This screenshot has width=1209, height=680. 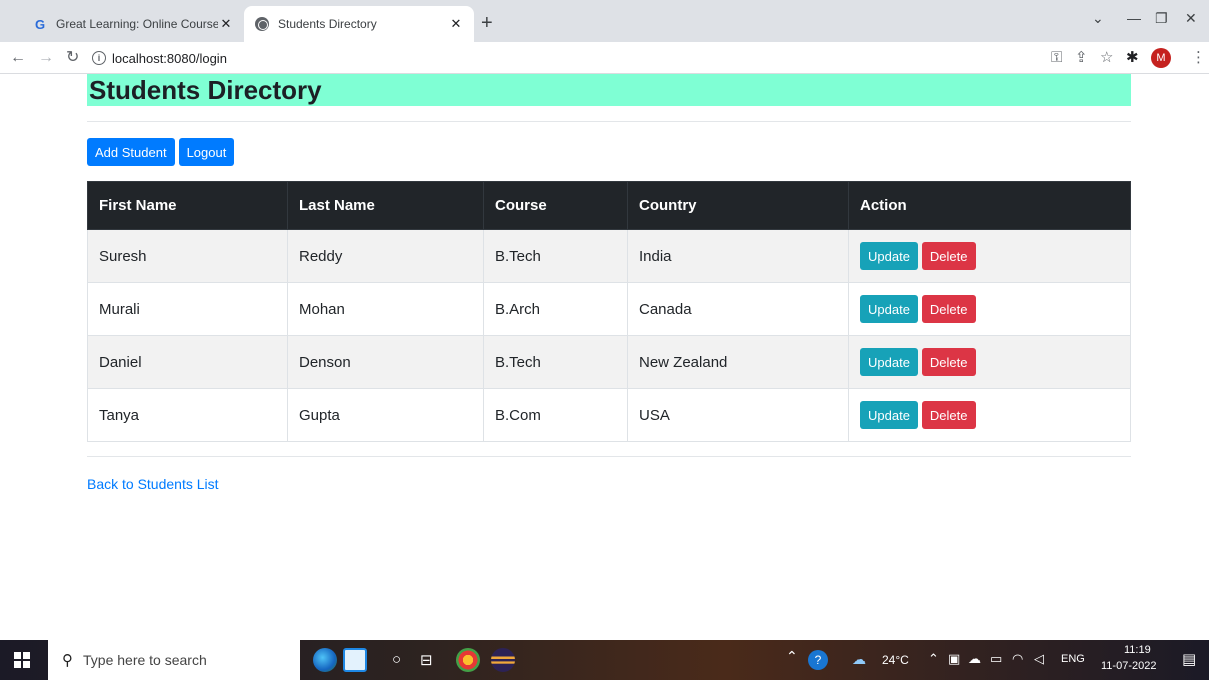 I want to click on weather-globe-icon, so click(x=325, y=660).